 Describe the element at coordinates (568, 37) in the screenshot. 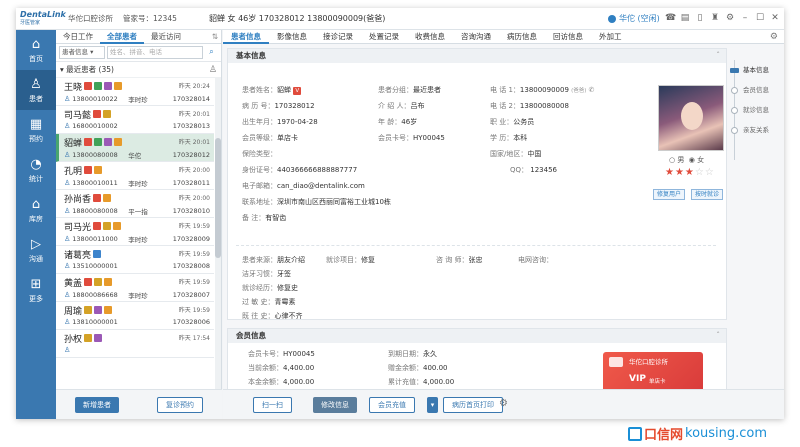

I see `tab-followup: 回访信息` at that location.